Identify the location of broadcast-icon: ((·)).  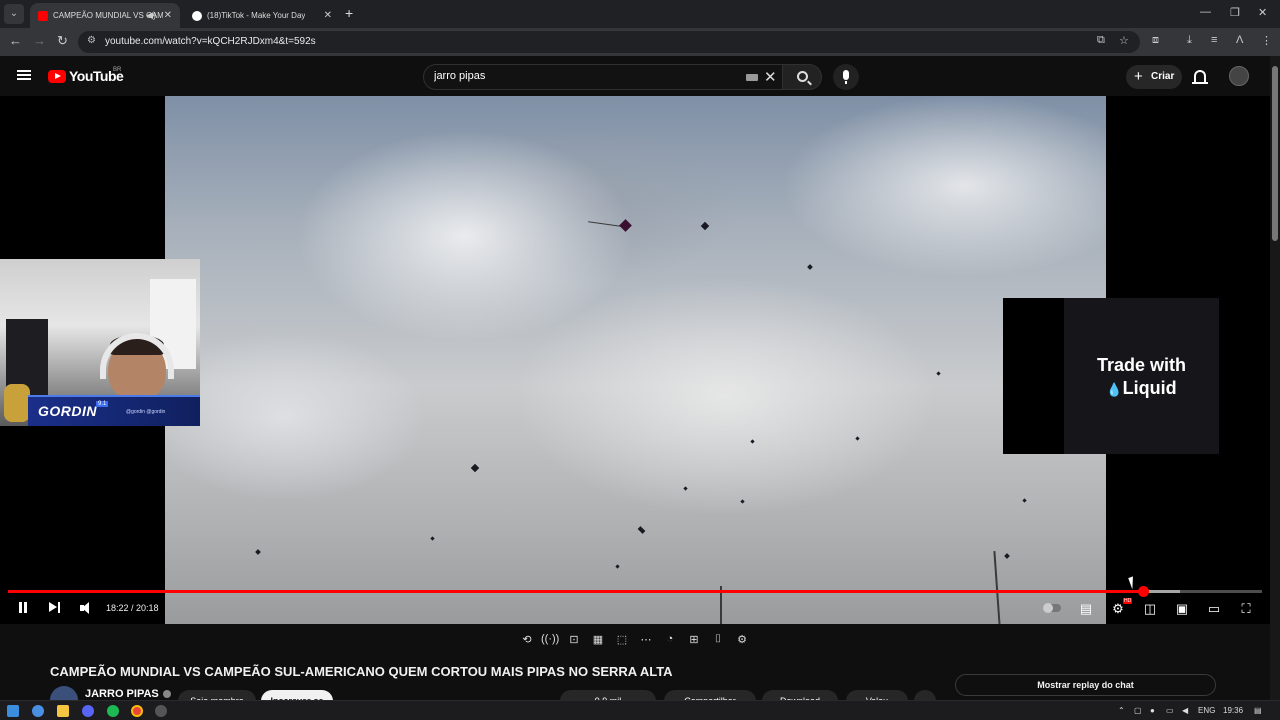
(550, 641).